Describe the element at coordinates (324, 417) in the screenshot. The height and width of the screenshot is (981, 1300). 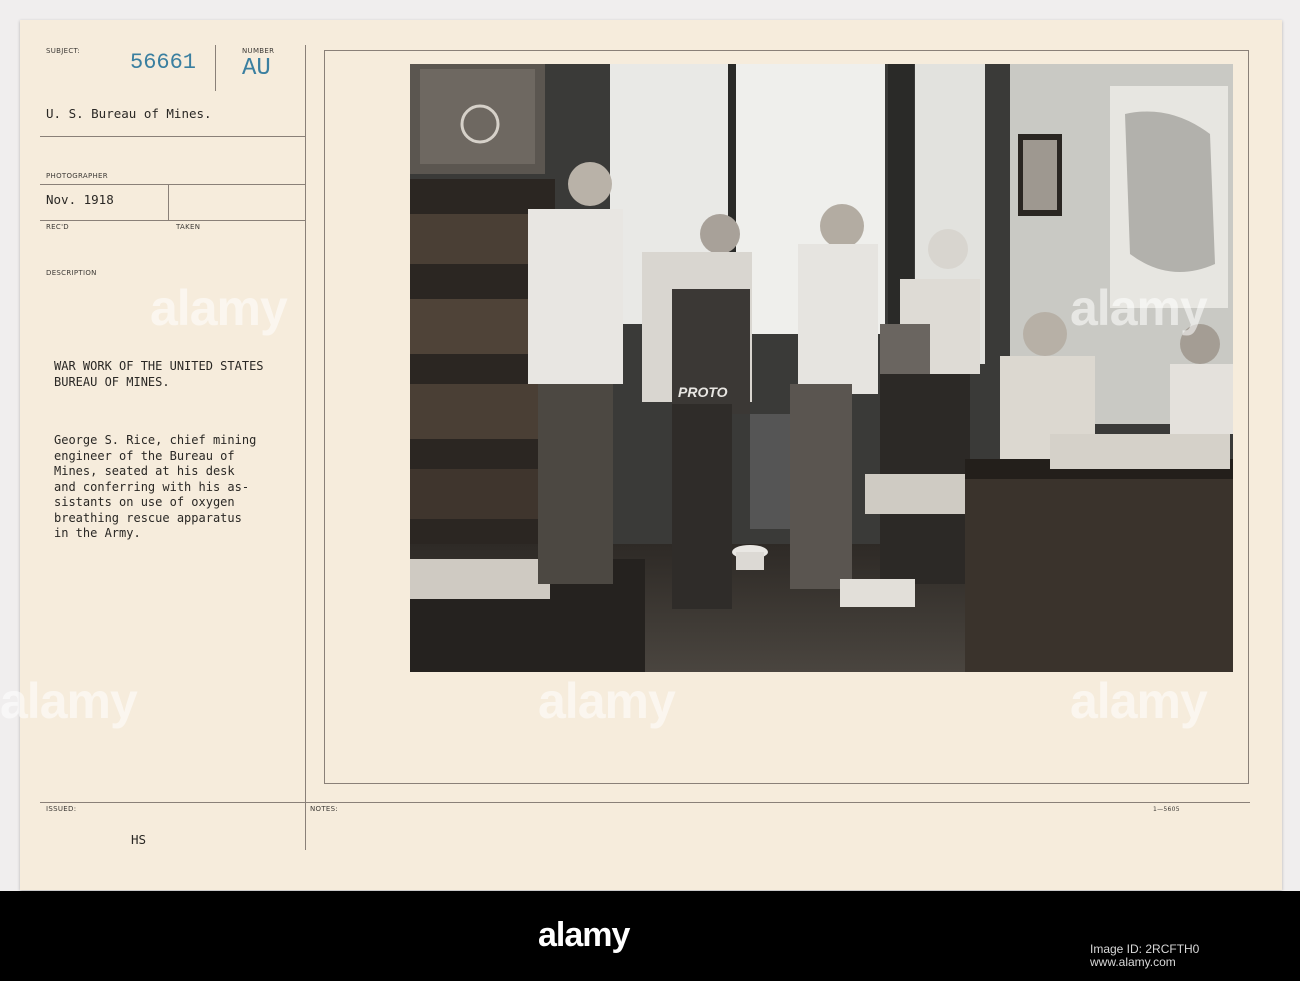
I see `photo-border-left` at that location.